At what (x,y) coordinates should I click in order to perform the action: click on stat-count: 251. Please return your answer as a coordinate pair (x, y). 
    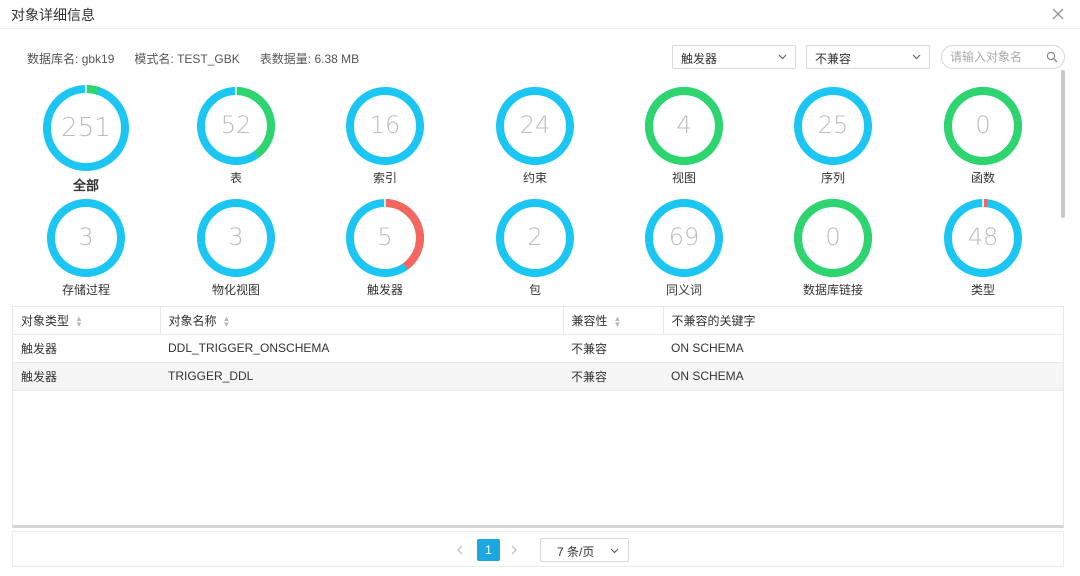
    Looking at the image, I should click on (86, 128).